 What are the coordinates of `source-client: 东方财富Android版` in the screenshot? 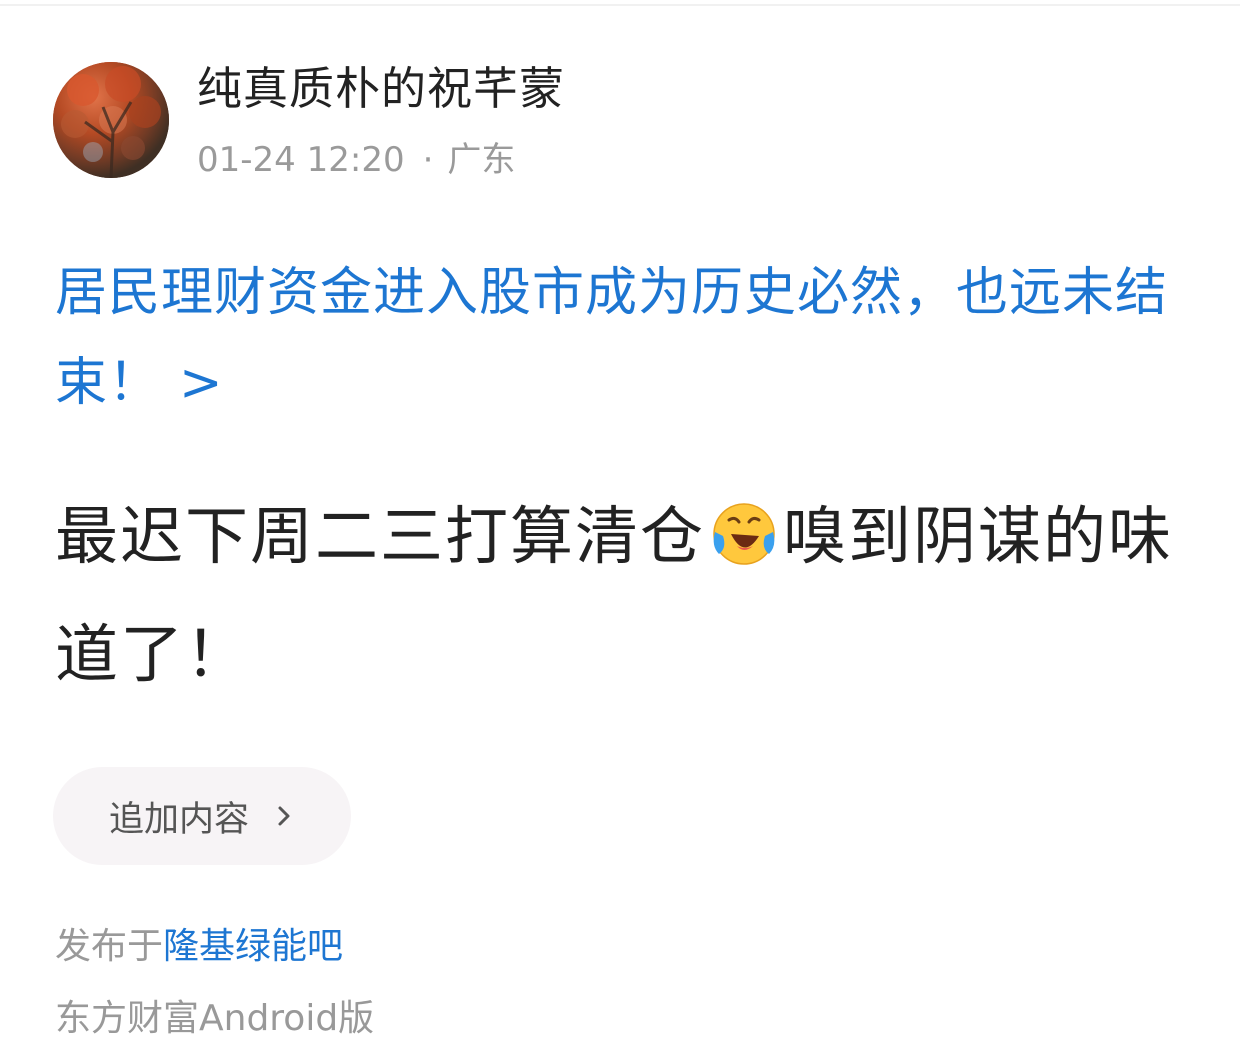 It's located at (215, 1018).